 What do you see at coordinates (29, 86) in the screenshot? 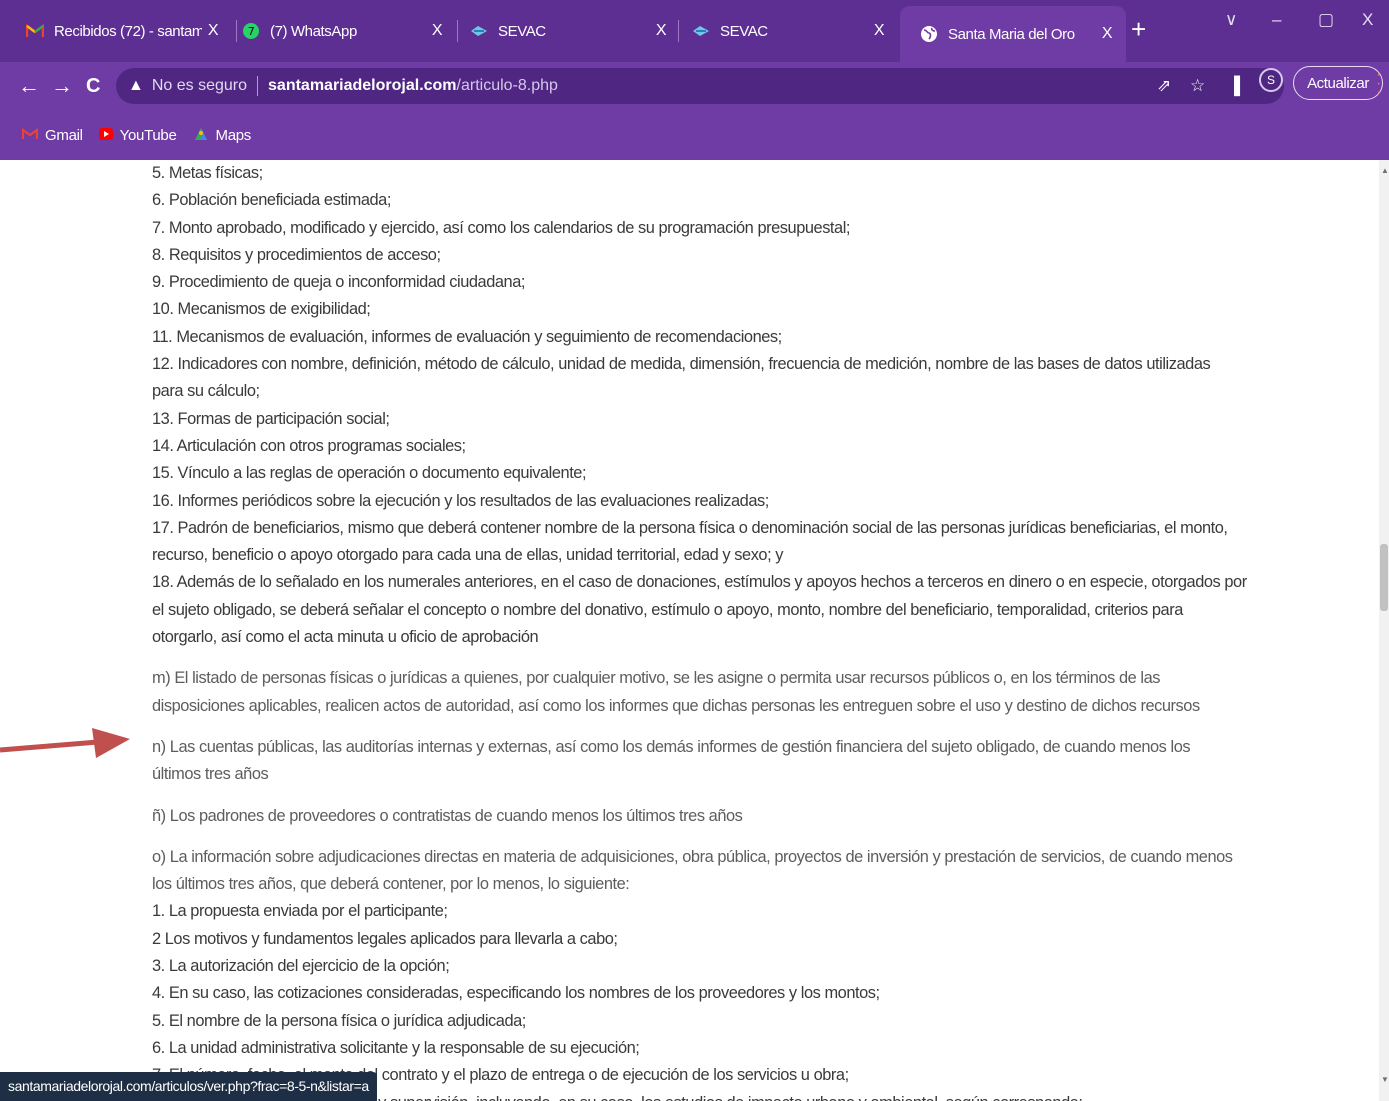
I see `back-button: ←` at bounding box center [29, 86].